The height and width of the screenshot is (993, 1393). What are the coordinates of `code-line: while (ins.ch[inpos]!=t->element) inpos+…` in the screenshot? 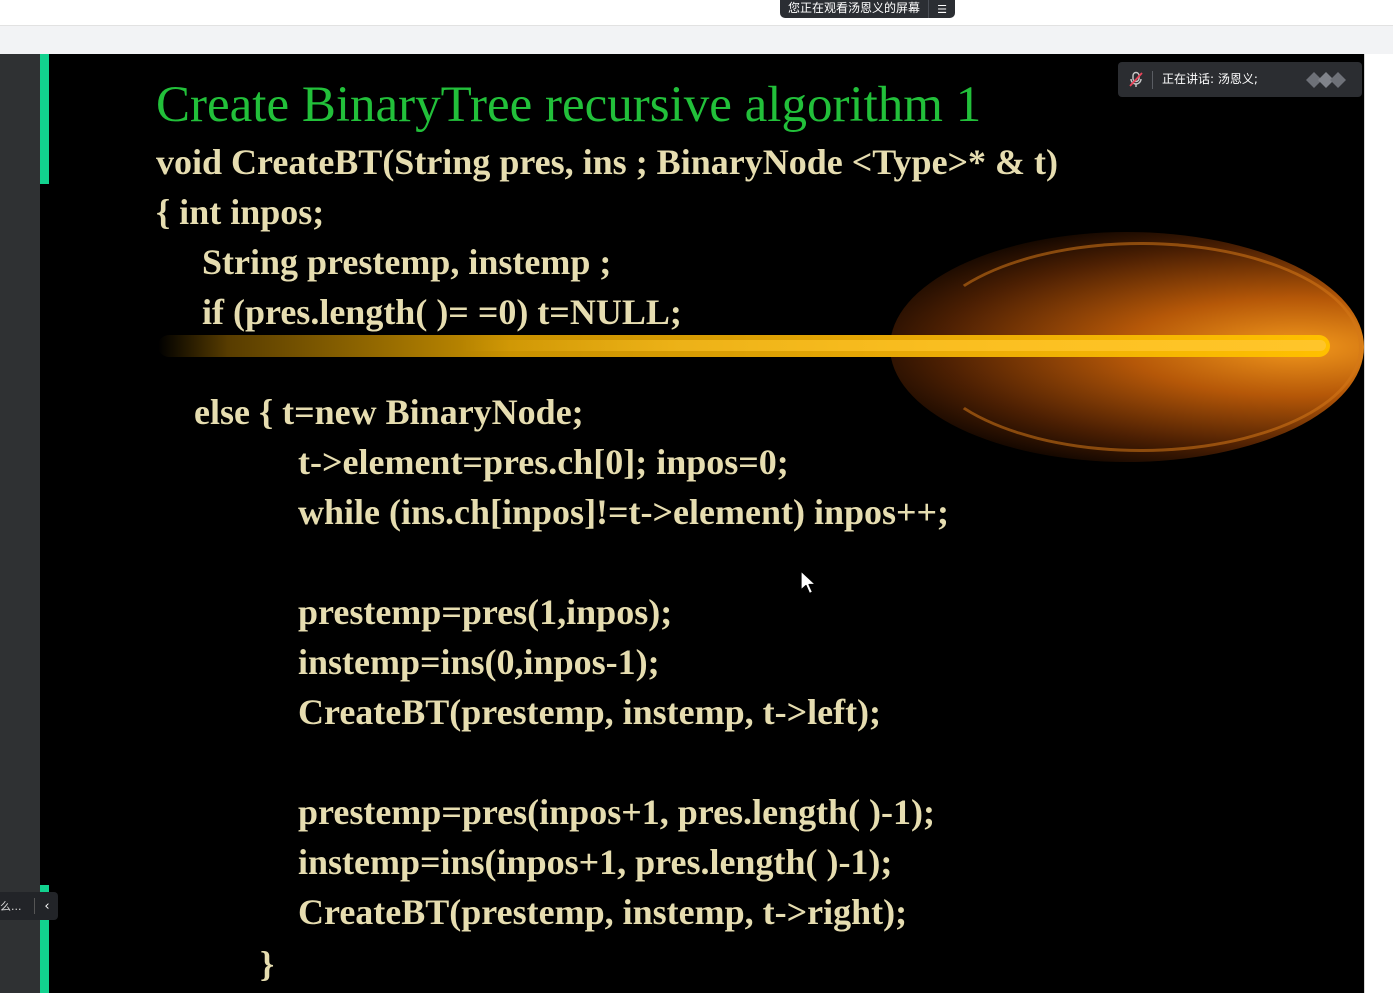 It's located at (624, 512).